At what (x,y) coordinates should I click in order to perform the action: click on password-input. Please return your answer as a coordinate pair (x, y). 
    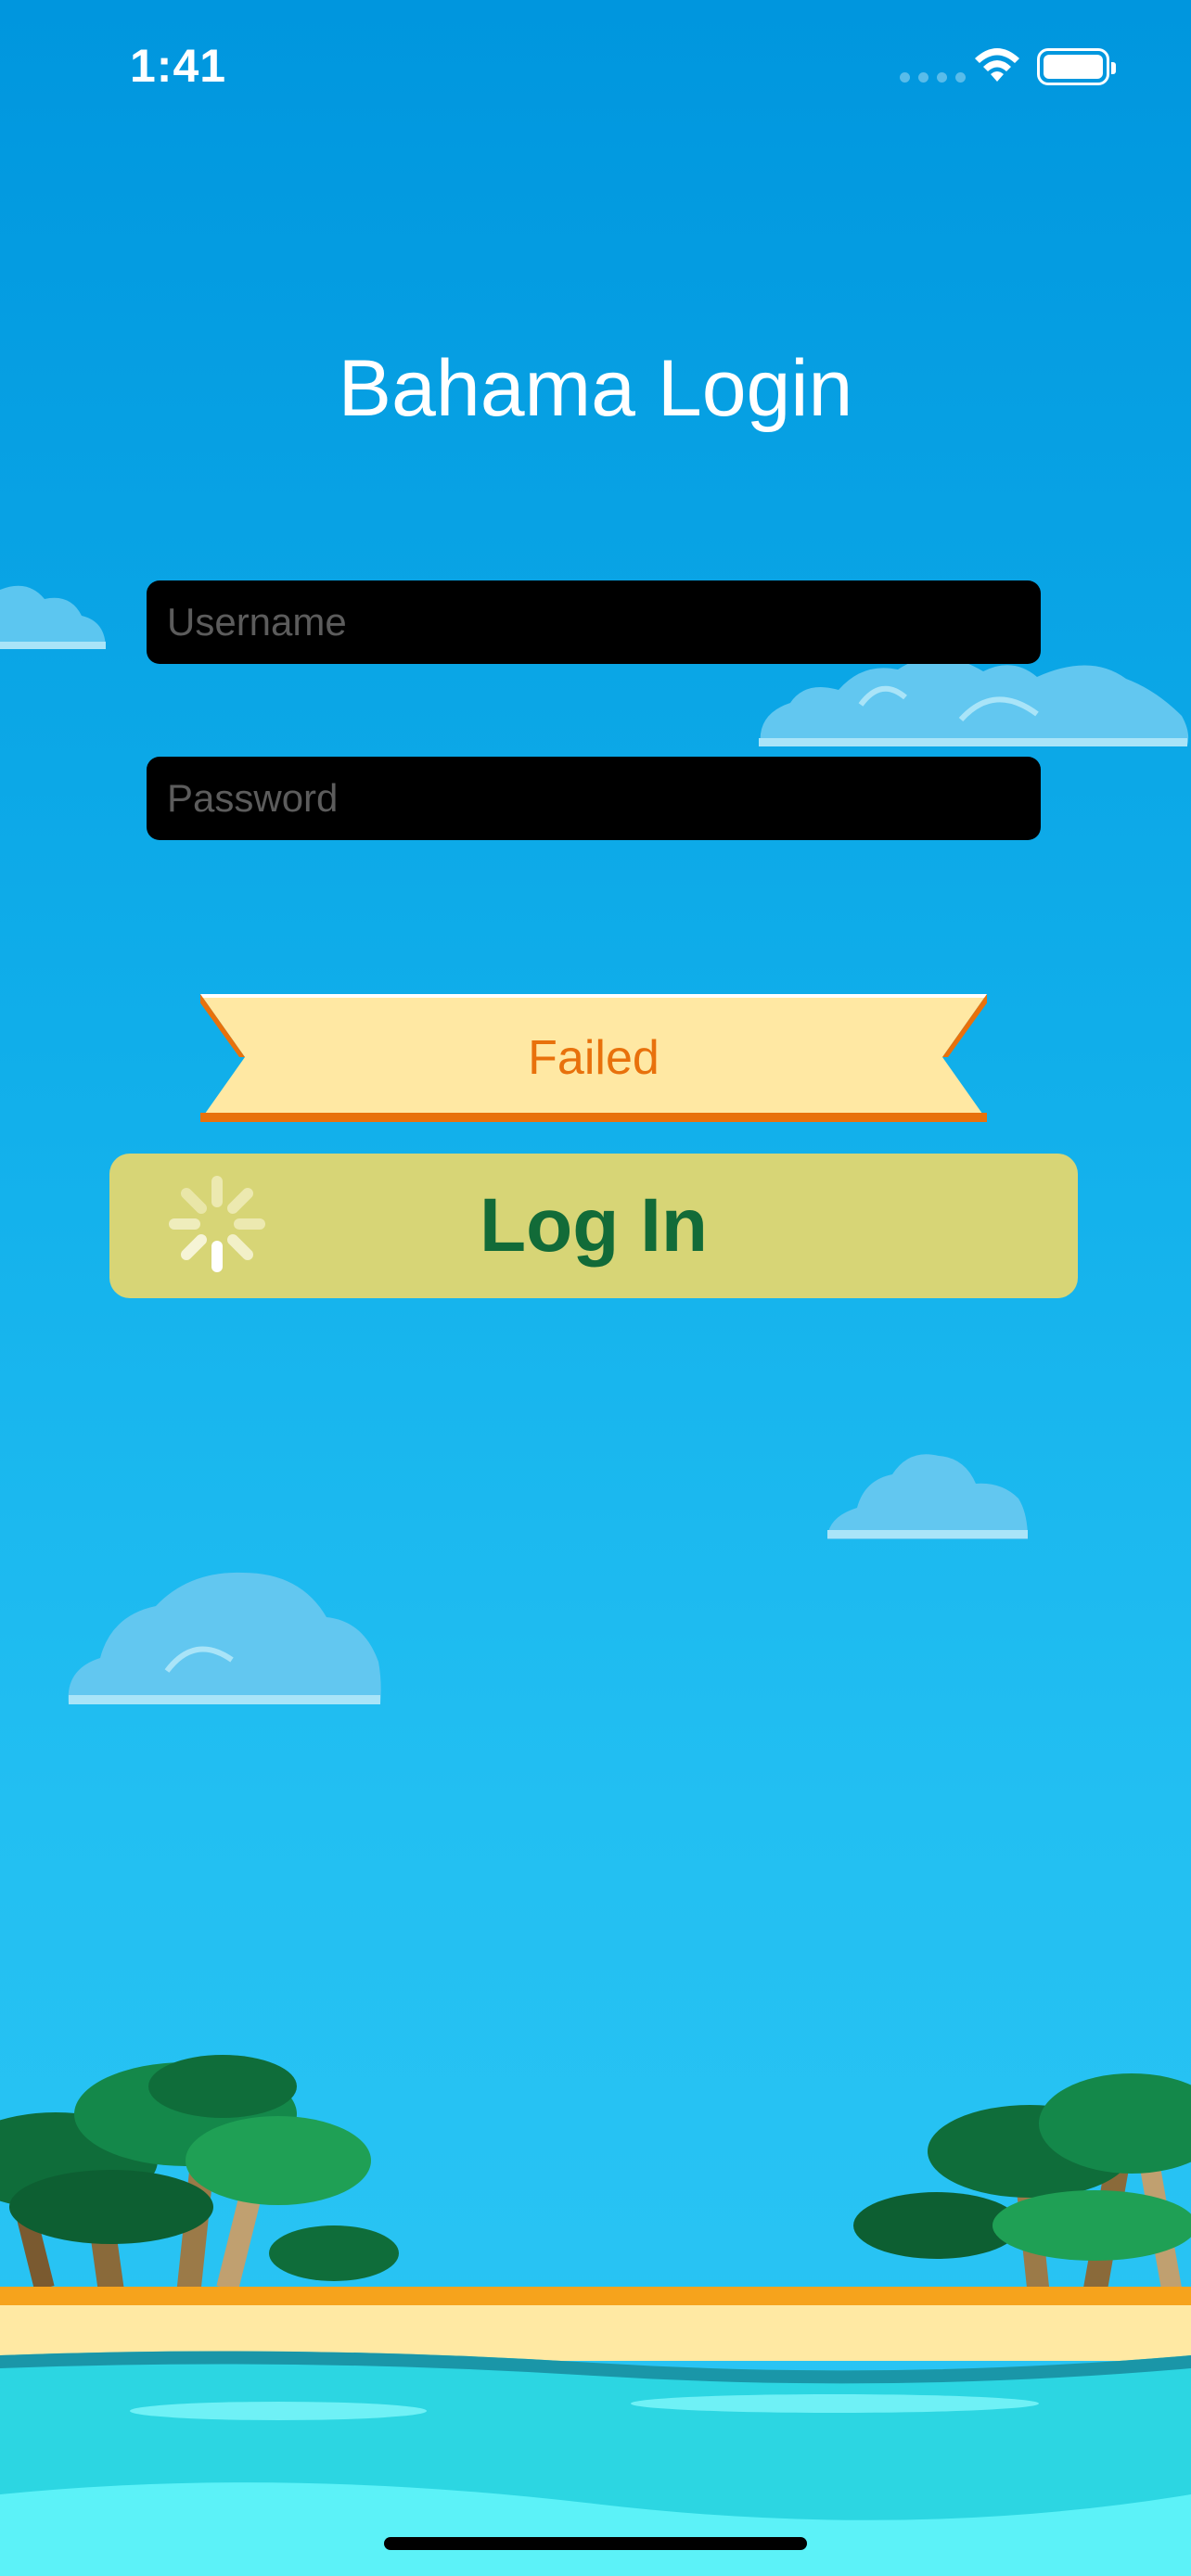
    Looking at the image, I should click on (594, 799).